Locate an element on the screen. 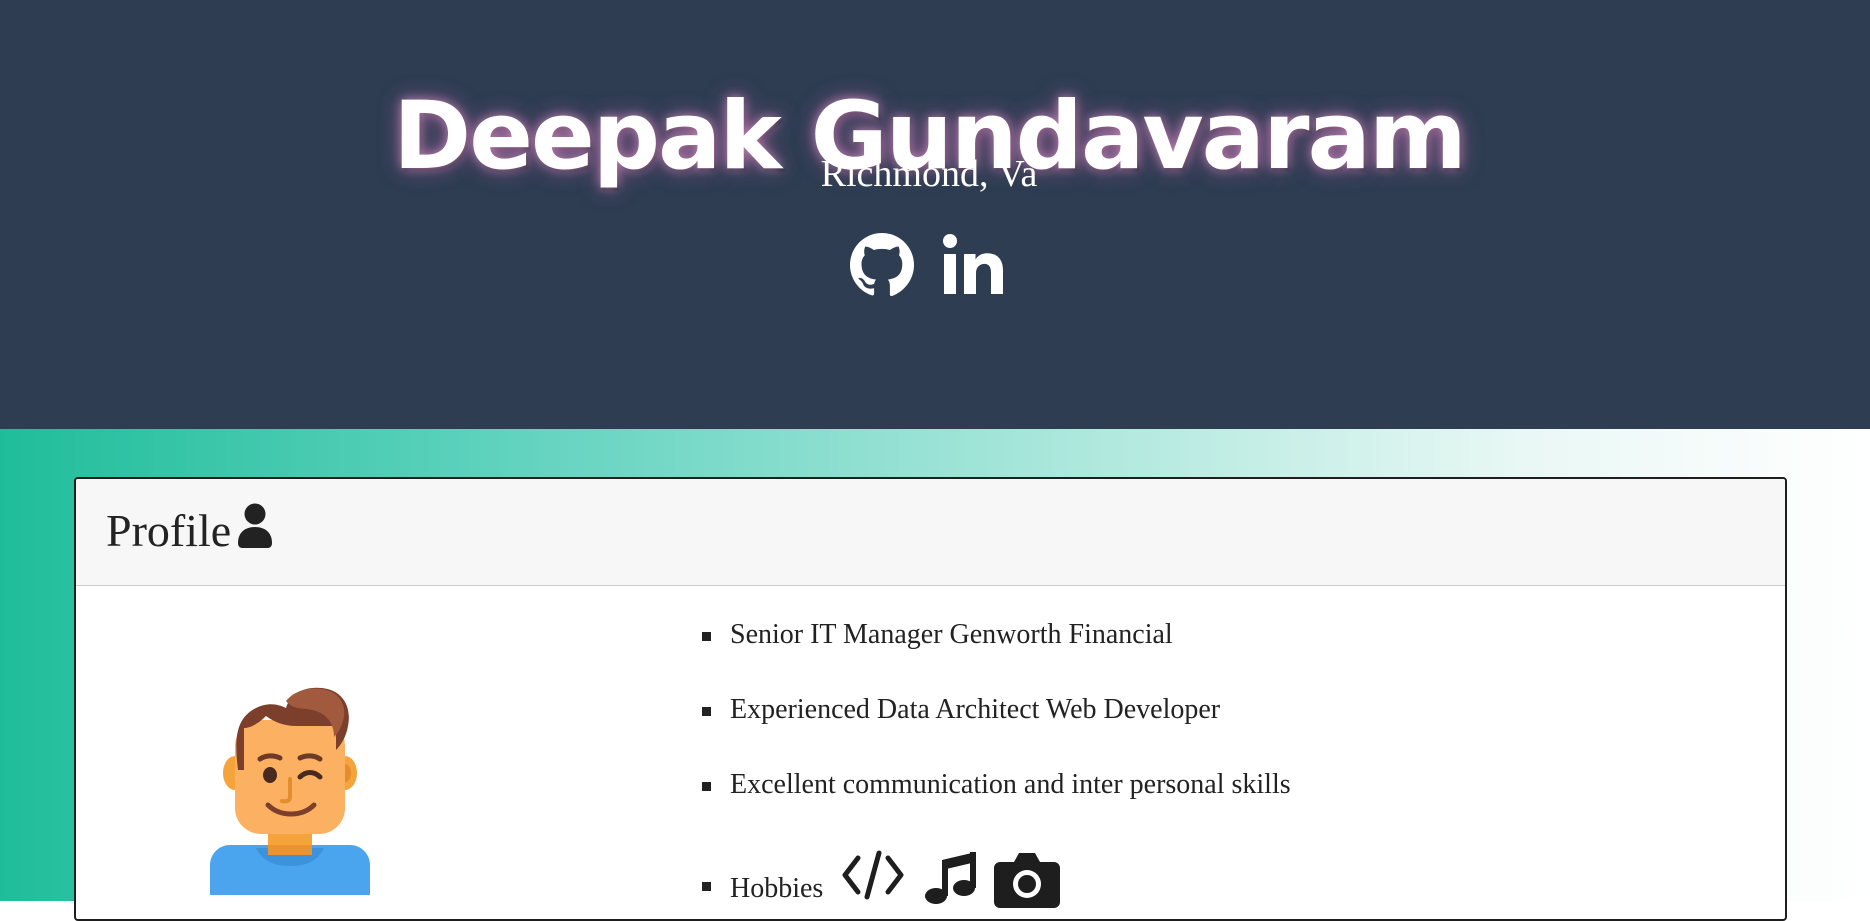 The height and width of the screenshot is (921, 1870). list-item: Experienced Data Architect Web Developer is located at coordinates (1202, 727).